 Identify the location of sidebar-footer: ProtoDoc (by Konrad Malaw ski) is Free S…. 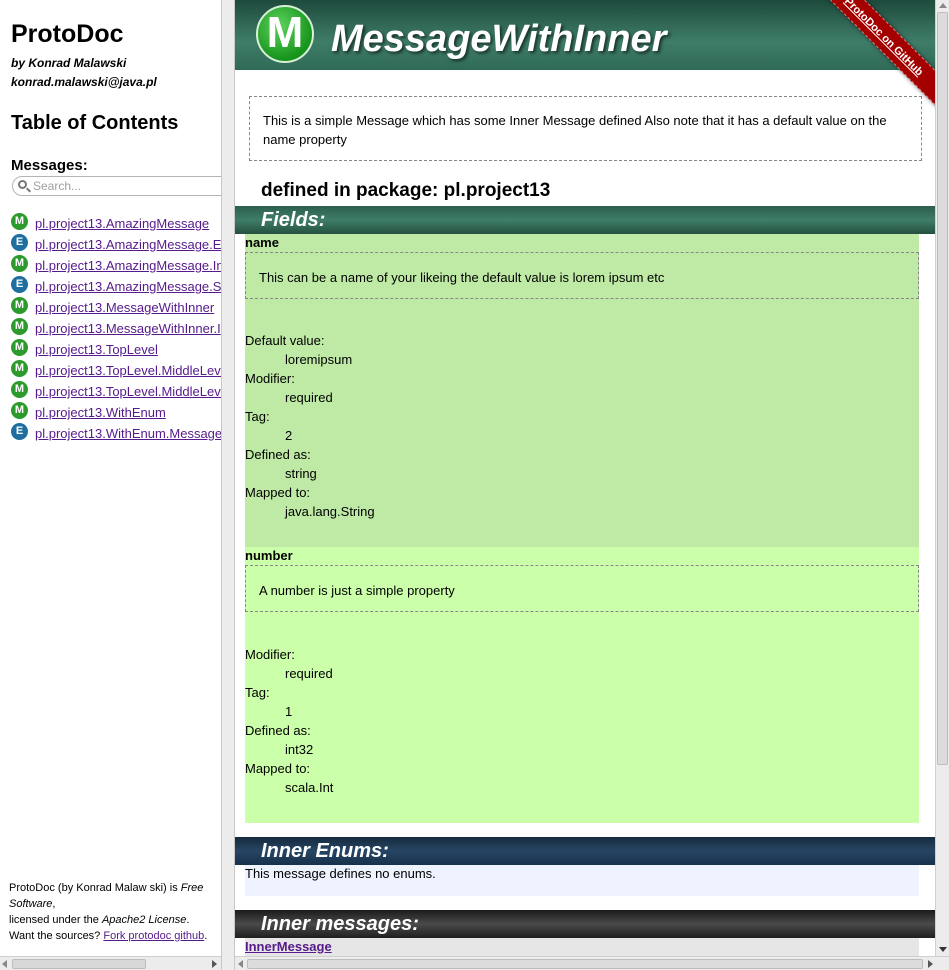
(114, 912).